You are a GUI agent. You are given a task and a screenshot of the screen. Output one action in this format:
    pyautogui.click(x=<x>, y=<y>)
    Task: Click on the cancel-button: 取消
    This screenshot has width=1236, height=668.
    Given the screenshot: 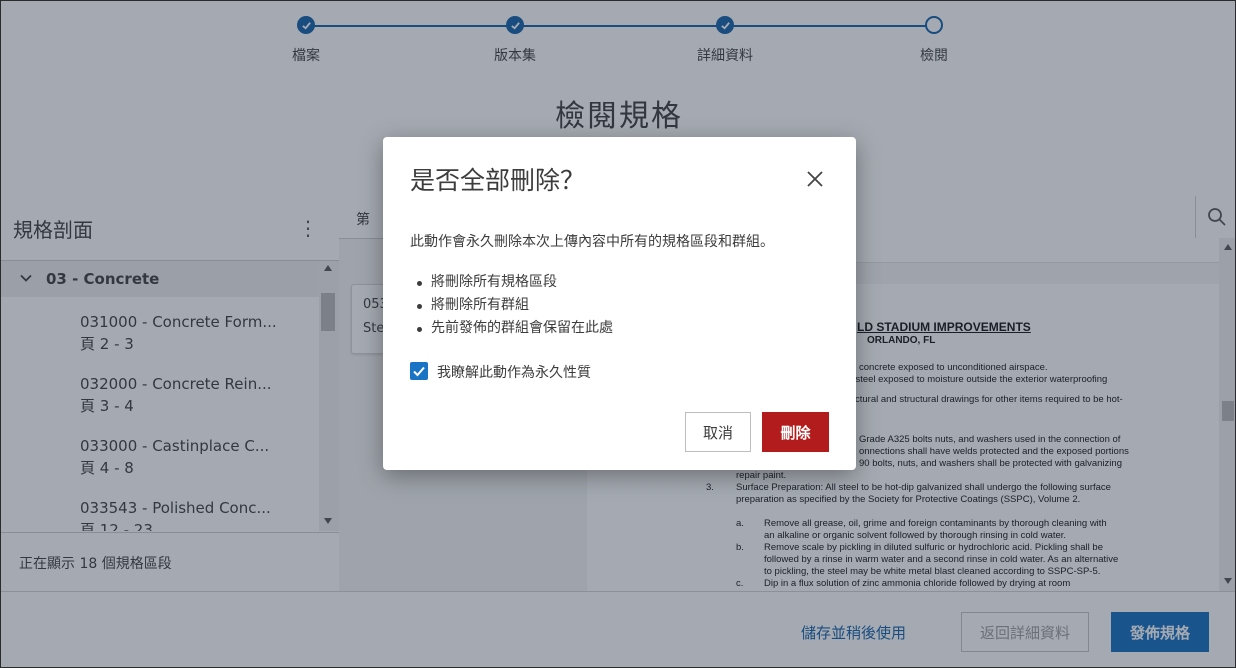 What is the action you would take?
    pyautogui.click(x=718, y=432)
    